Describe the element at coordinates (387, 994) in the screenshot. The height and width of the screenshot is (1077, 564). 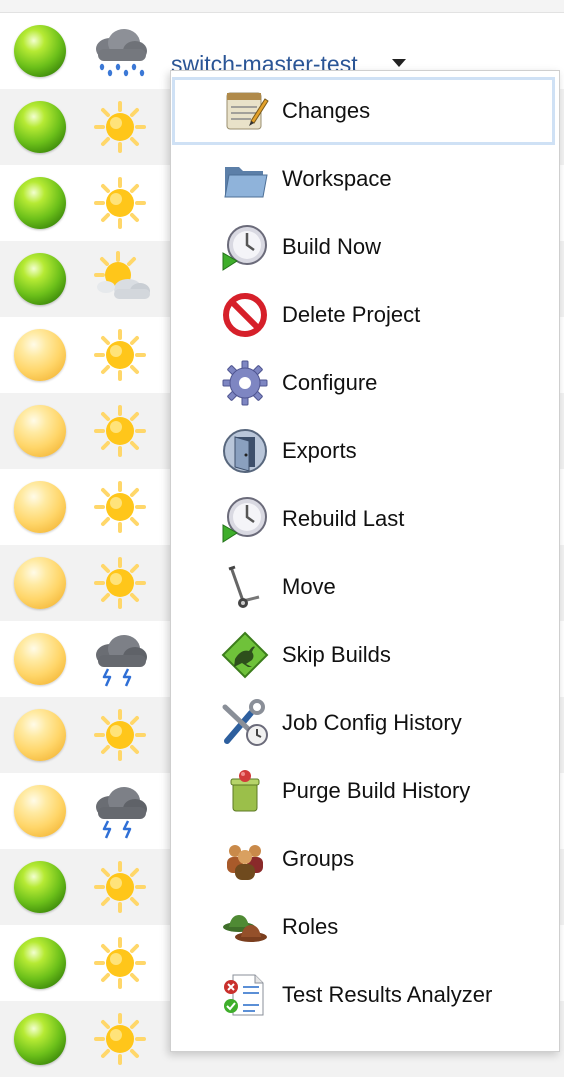
I see `menu-item-label: Test Results Analyzer` at that location.